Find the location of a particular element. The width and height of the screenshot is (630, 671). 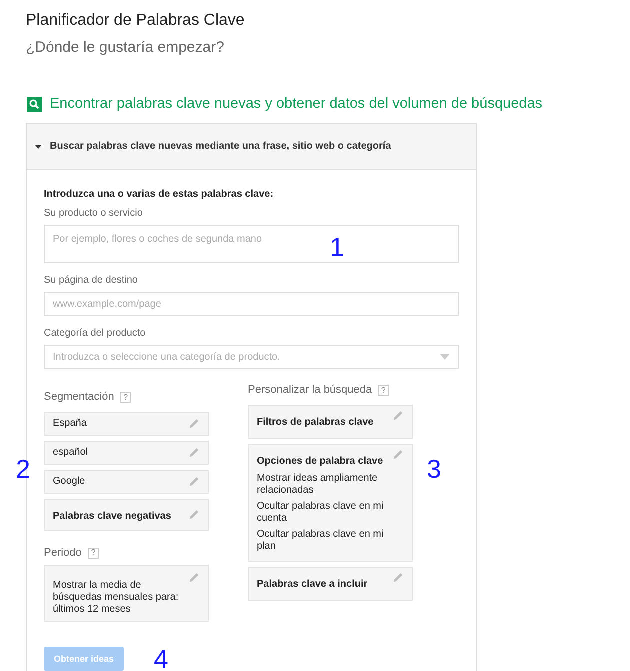

customize-item: Palabras clave a incluir is located at coordinates (330, 583).